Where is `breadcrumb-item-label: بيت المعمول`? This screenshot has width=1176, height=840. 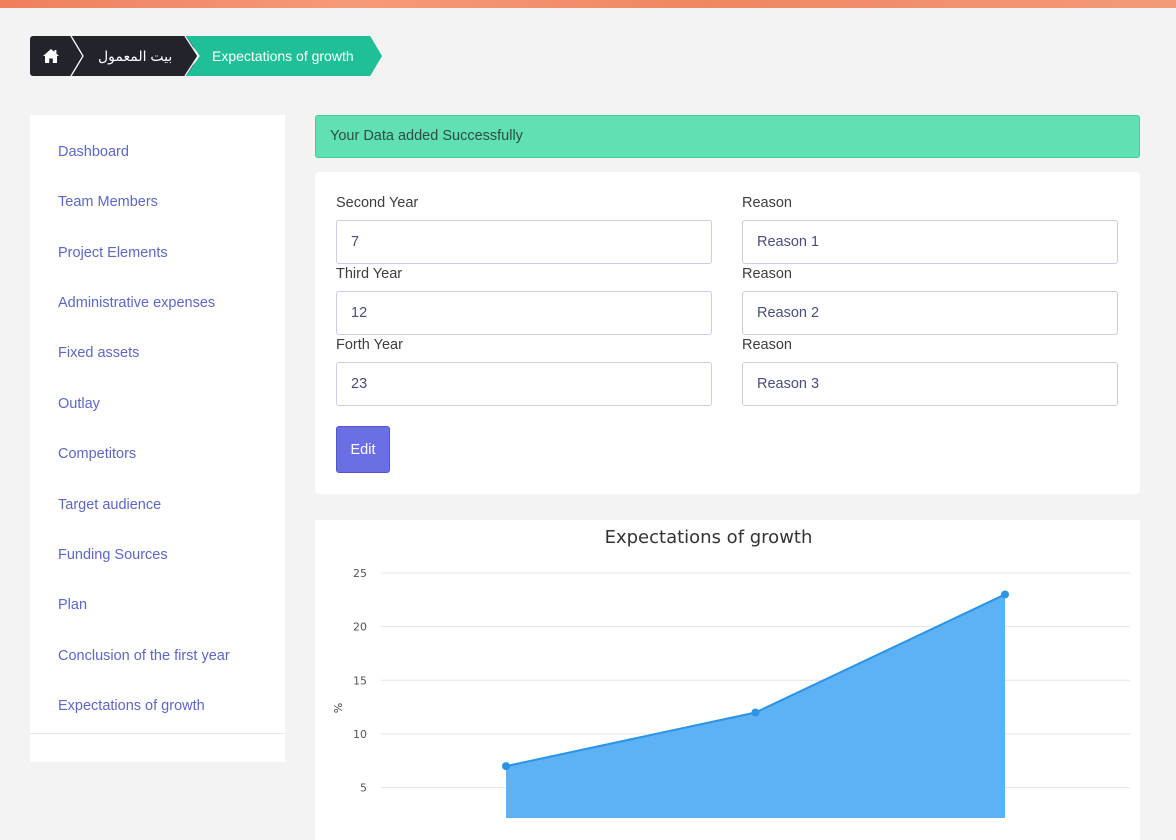
breadcrumb-item-label: بيت المعمول is located at coordinates (135, 55).